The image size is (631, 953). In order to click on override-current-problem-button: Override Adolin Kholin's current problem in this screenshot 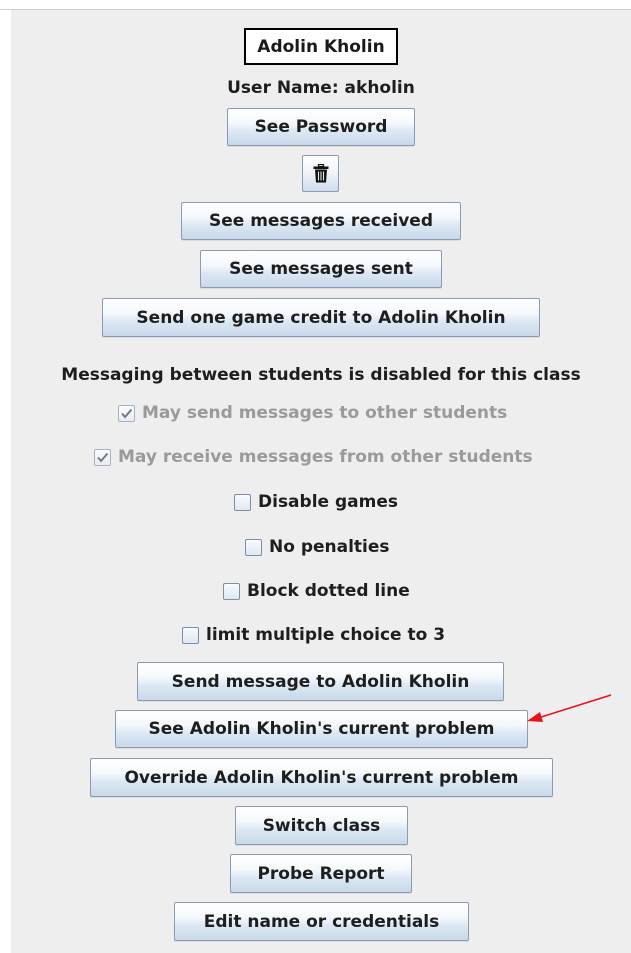, I will do `click(321, 777)`.